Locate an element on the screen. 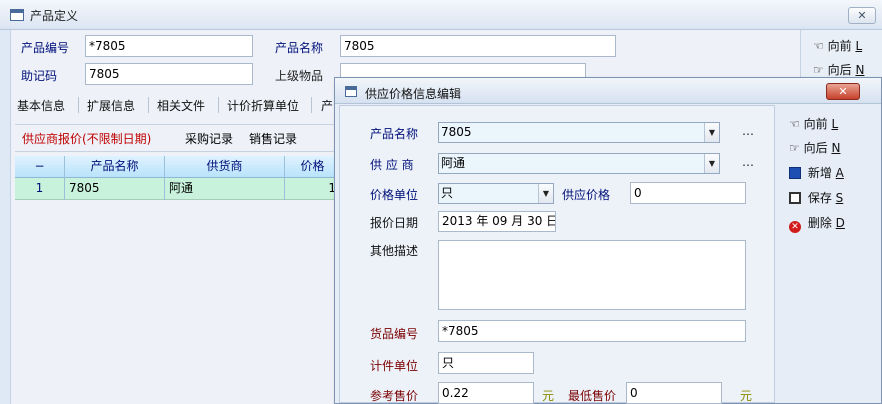 The image size is (882, 404). main-next-label: 向后 is located at coordinates (839, 70).